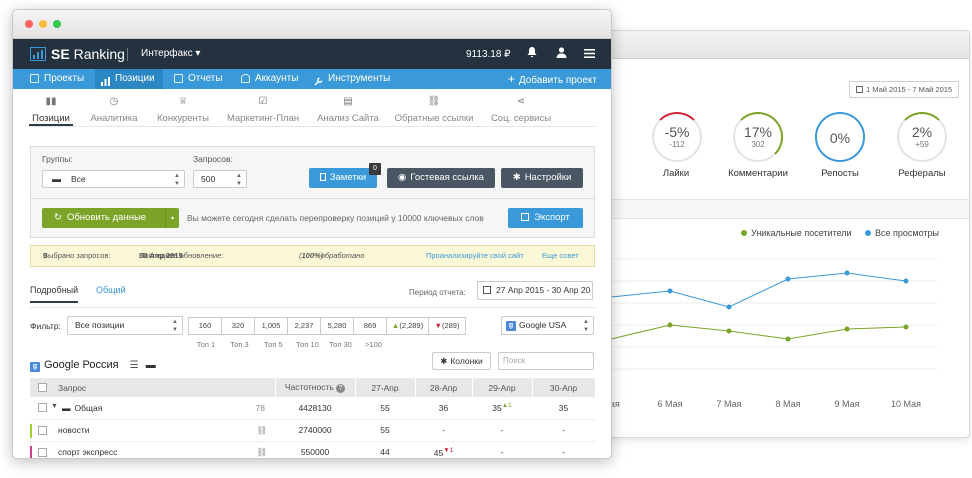  I want to click on tab-analytics: ◷ Аналитика, so click(114, 106).